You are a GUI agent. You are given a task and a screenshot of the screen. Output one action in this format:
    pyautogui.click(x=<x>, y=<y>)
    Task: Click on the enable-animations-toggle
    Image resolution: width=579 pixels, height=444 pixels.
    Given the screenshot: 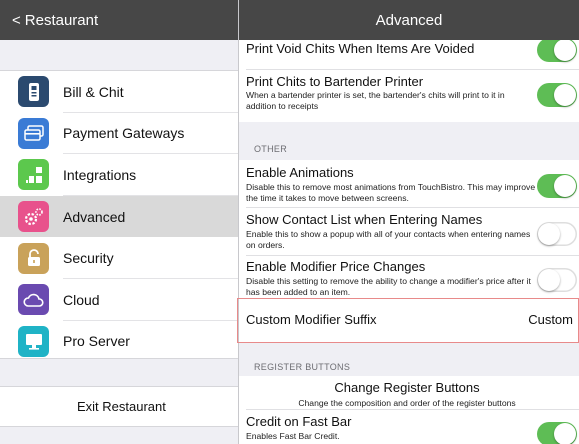 What is the action you would take?
    pyautogui.click(x=557, y=186)
    